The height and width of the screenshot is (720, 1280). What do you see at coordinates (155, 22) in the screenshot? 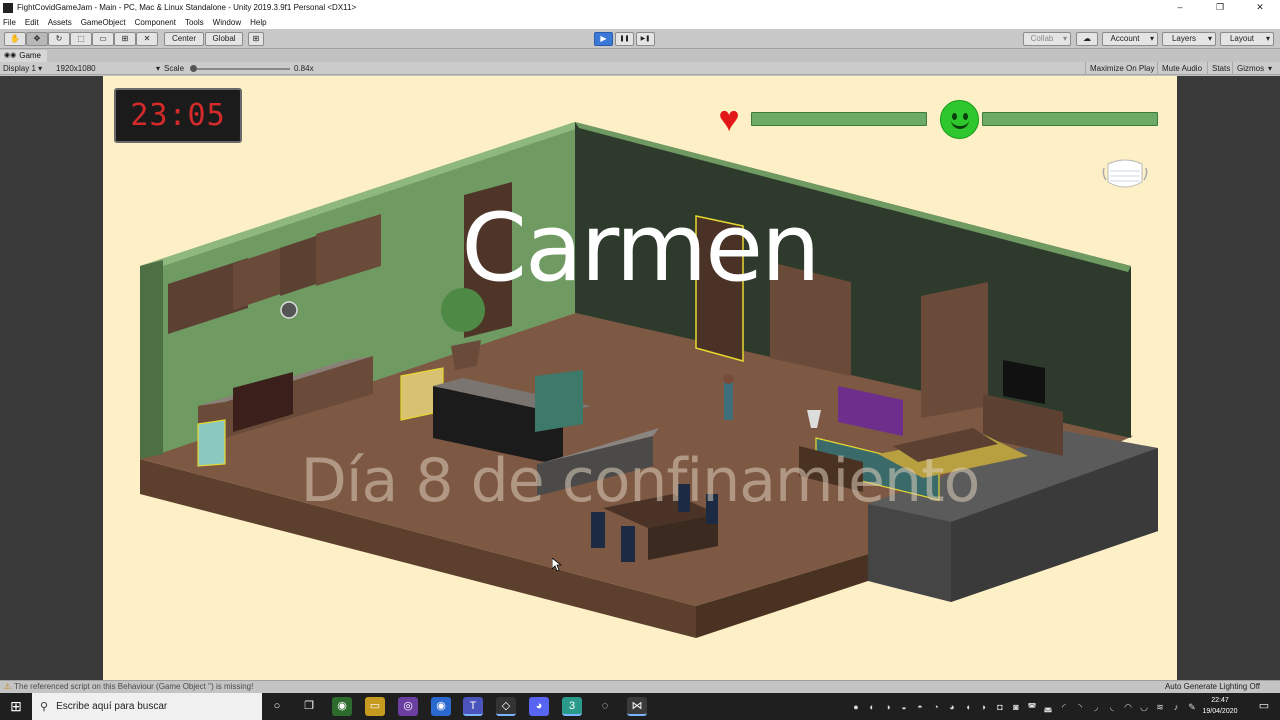
I see `menu-component: Component` at bounding box center [155, 22].